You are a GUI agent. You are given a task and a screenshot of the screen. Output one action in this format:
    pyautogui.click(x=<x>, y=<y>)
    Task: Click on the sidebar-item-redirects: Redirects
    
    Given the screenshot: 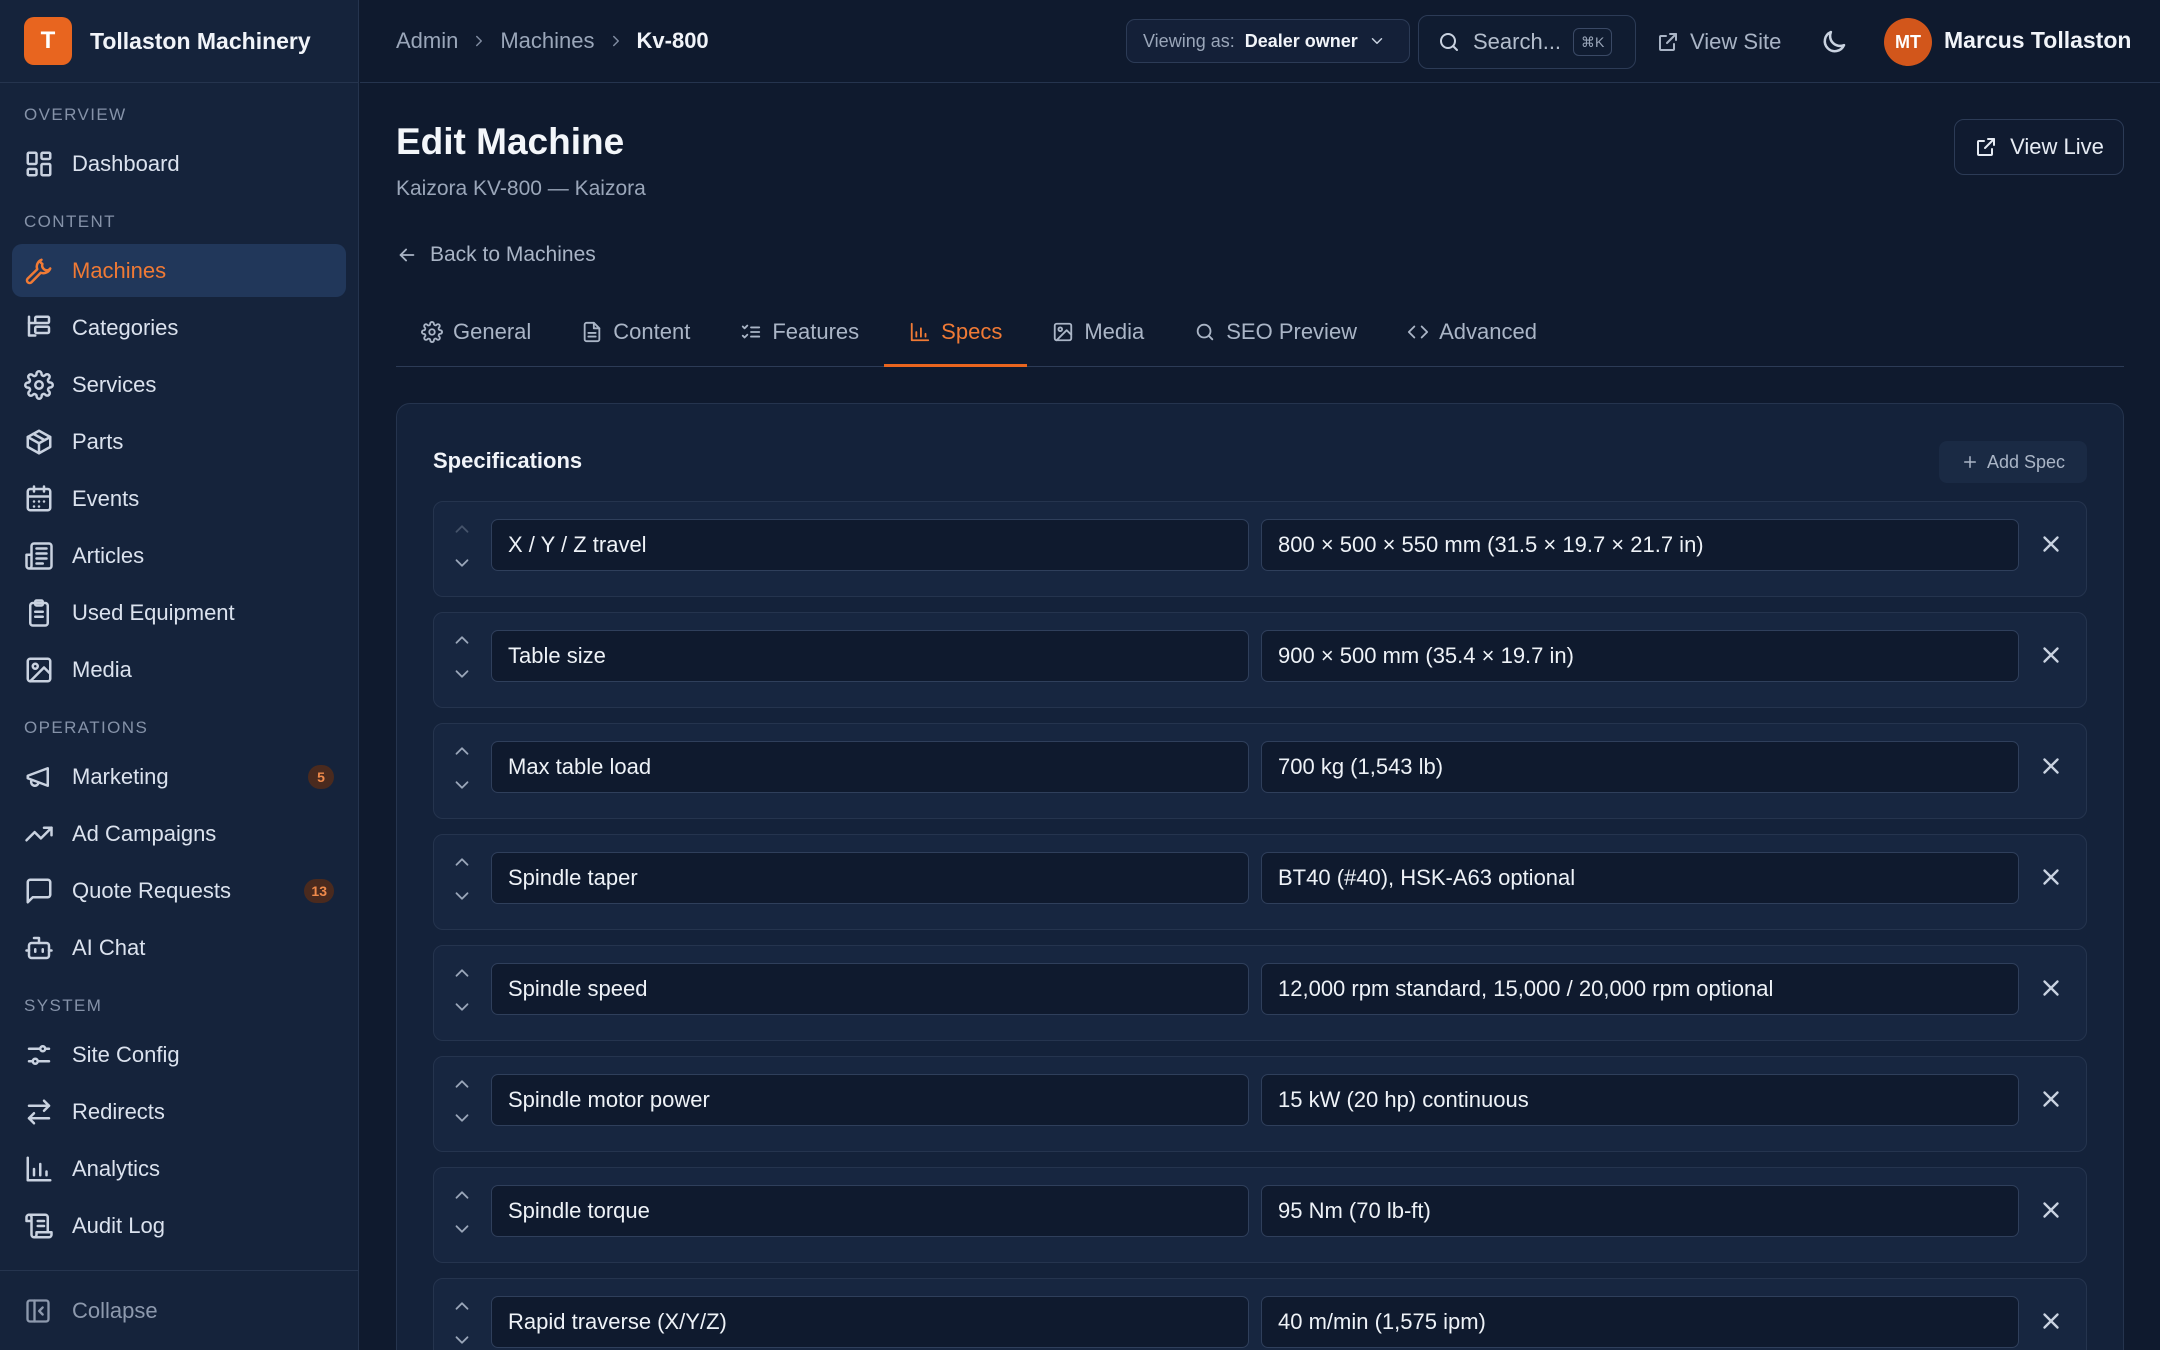 What is the action you would take?
    pyautogui.click(x=179, y=1111)
    